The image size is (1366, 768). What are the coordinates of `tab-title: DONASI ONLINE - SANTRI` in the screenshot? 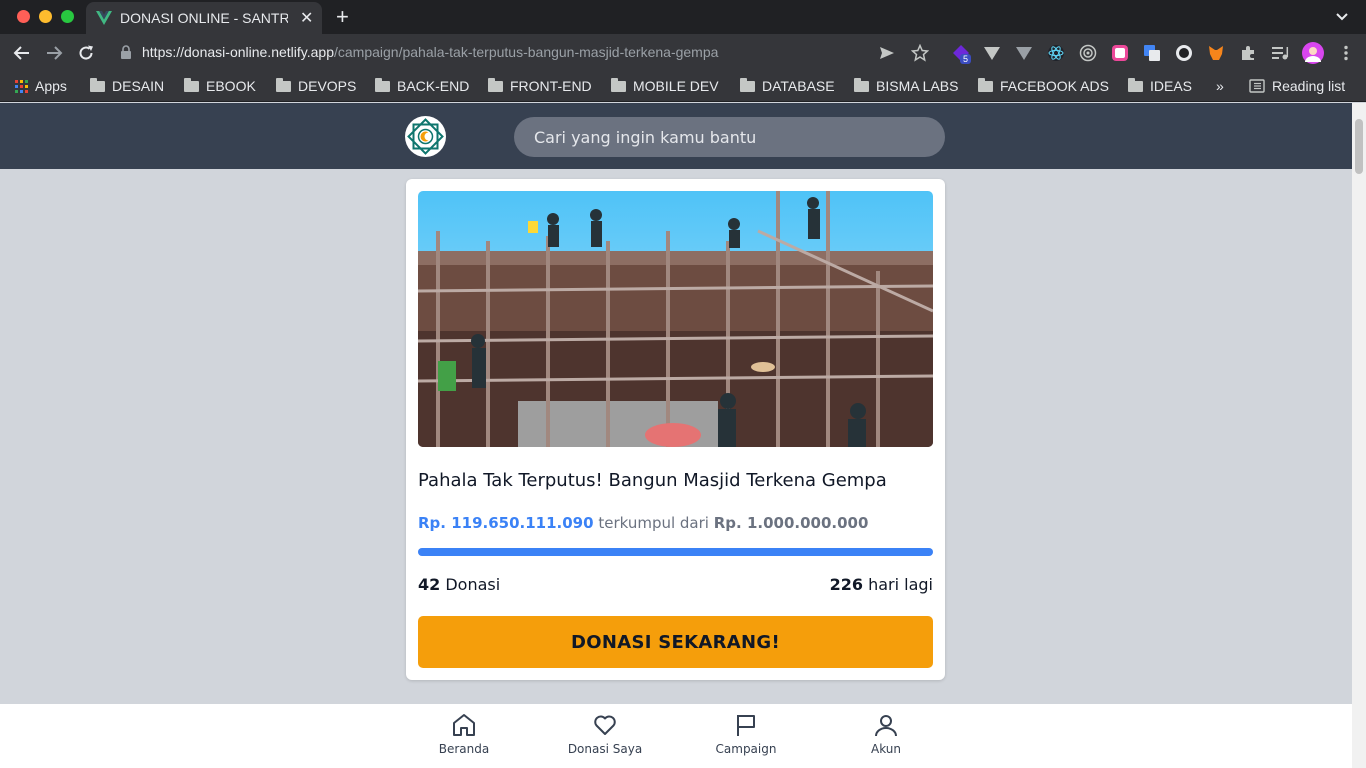 It's located at (204, 18).